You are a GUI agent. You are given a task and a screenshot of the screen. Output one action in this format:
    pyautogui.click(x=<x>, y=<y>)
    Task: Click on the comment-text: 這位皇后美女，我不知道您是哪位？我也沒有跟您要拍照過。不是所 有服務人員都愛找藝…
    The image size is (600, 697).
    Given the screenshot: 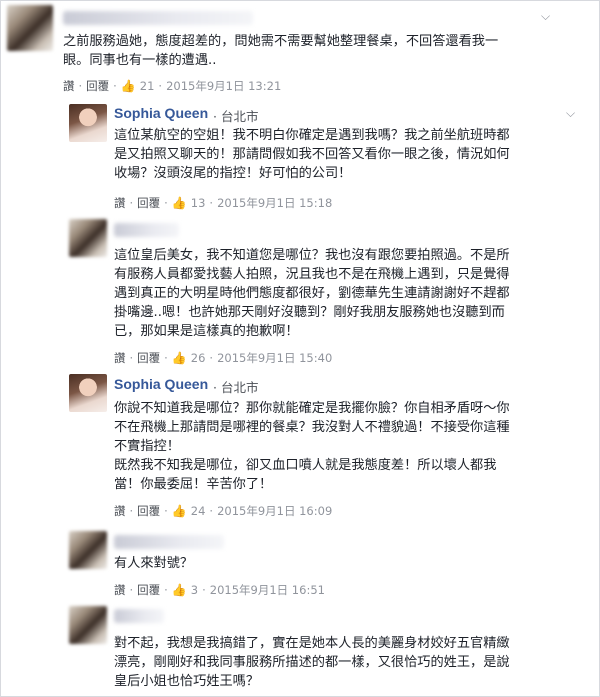 What is the action you would take?
    pyautogui.click(x=312, y=293)
    